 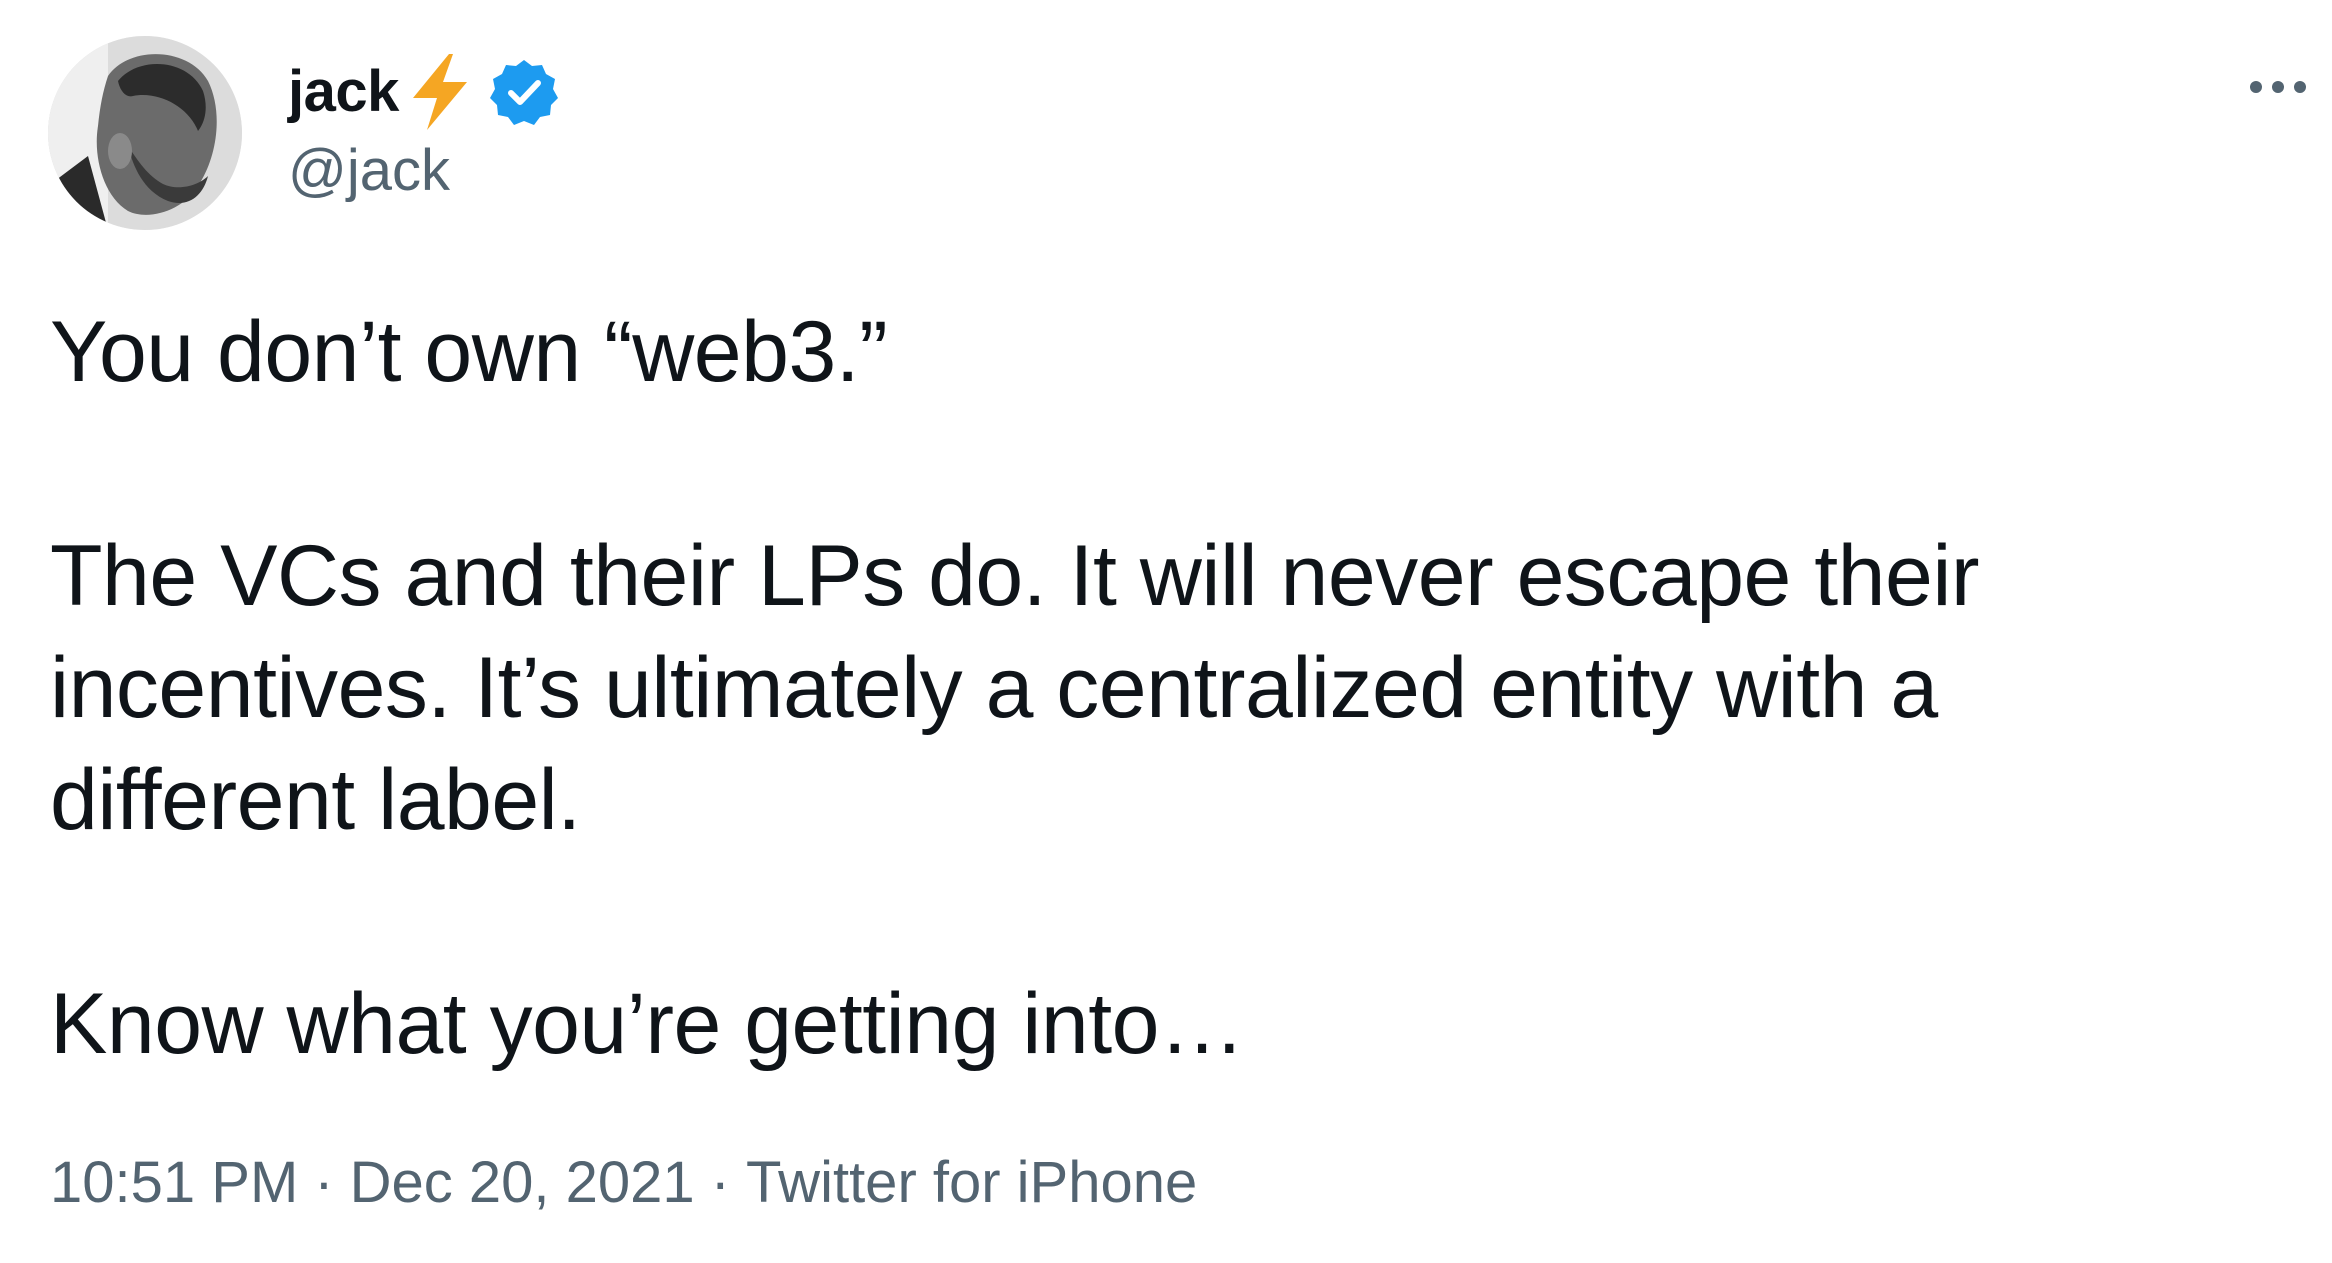 I want to click on author-handle: @jack, so click(x=369, y=171).